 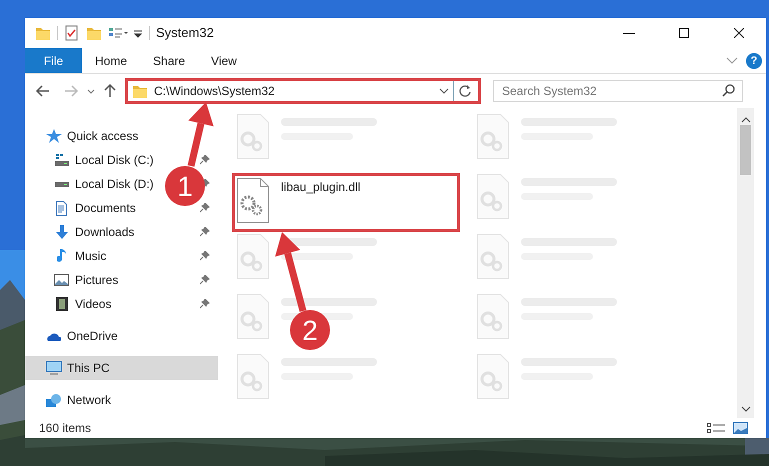 What do you see at coordinates (739, 33) in the screenshot?
I see `close-icon` at bounding box center [739, 33].